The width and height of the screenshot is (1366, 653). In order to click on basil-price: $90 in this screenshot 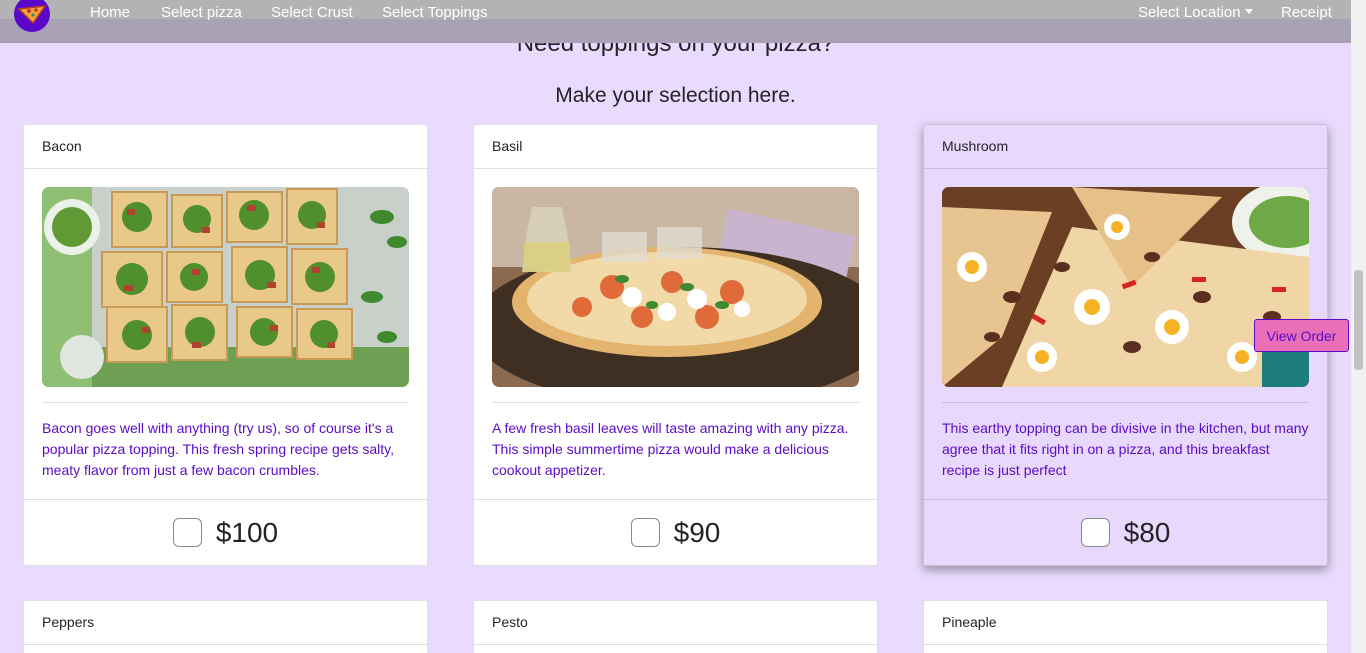, I will do `click(697, 532)`.